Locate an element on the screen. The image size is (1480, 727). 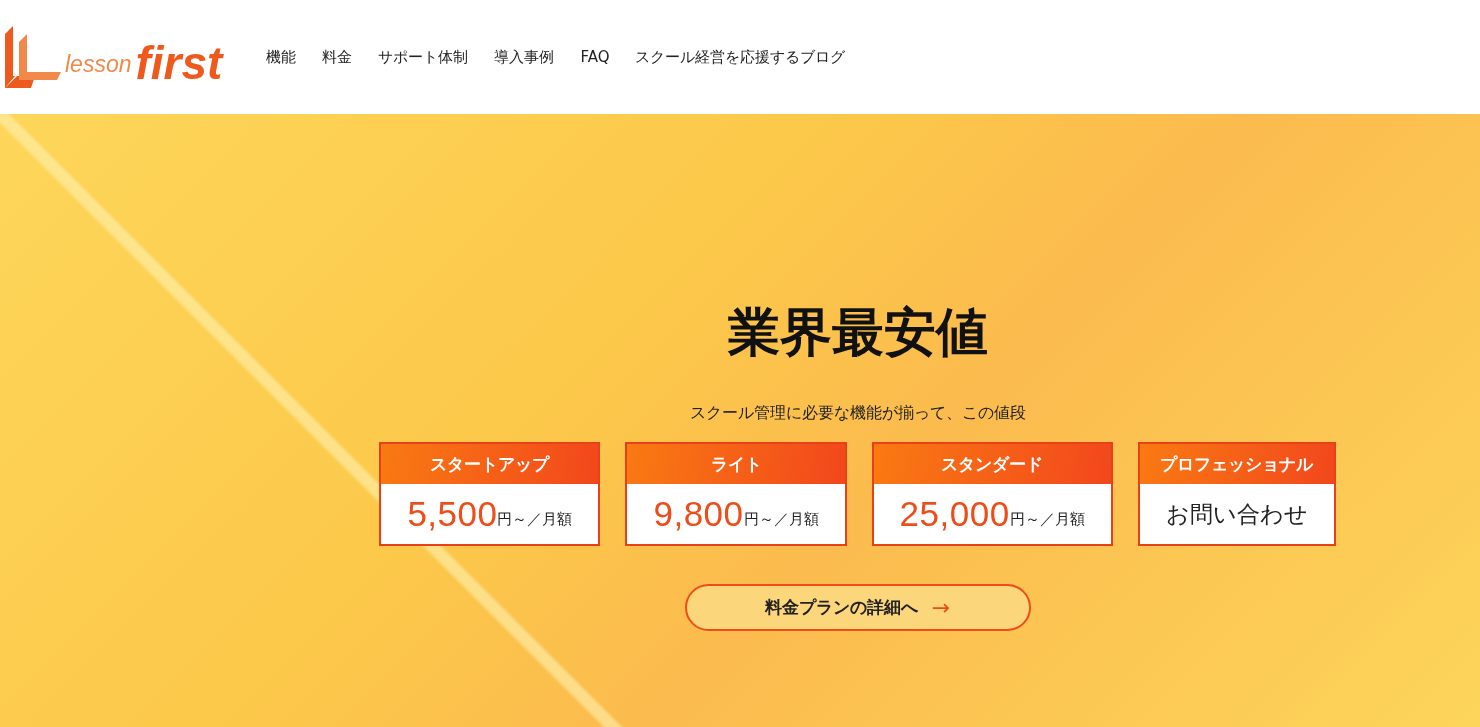
plan-name: スタンダード is located at coordinates (992, 464).